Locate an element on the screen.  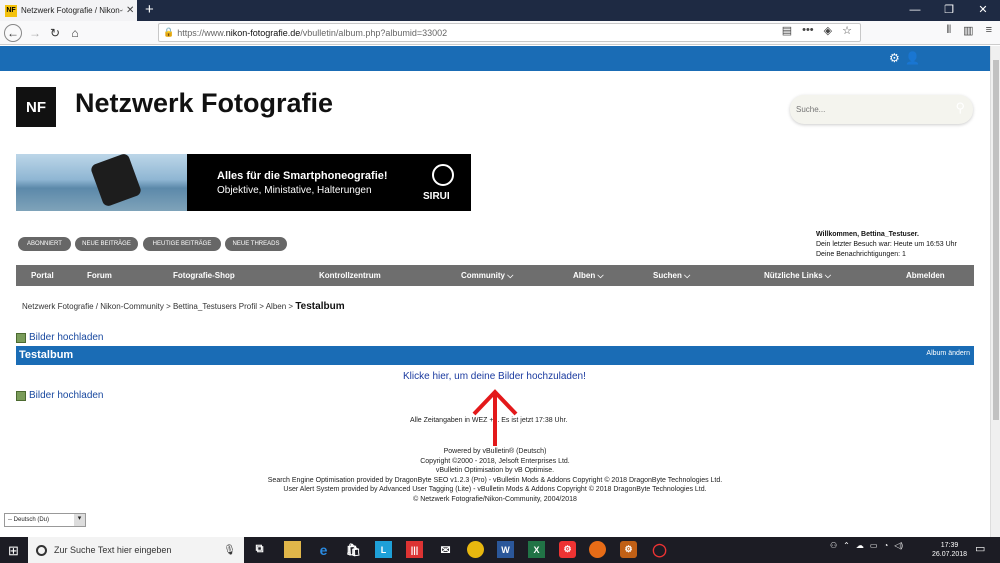
people-icon: ⚇ is located at coordinates (833, 545).